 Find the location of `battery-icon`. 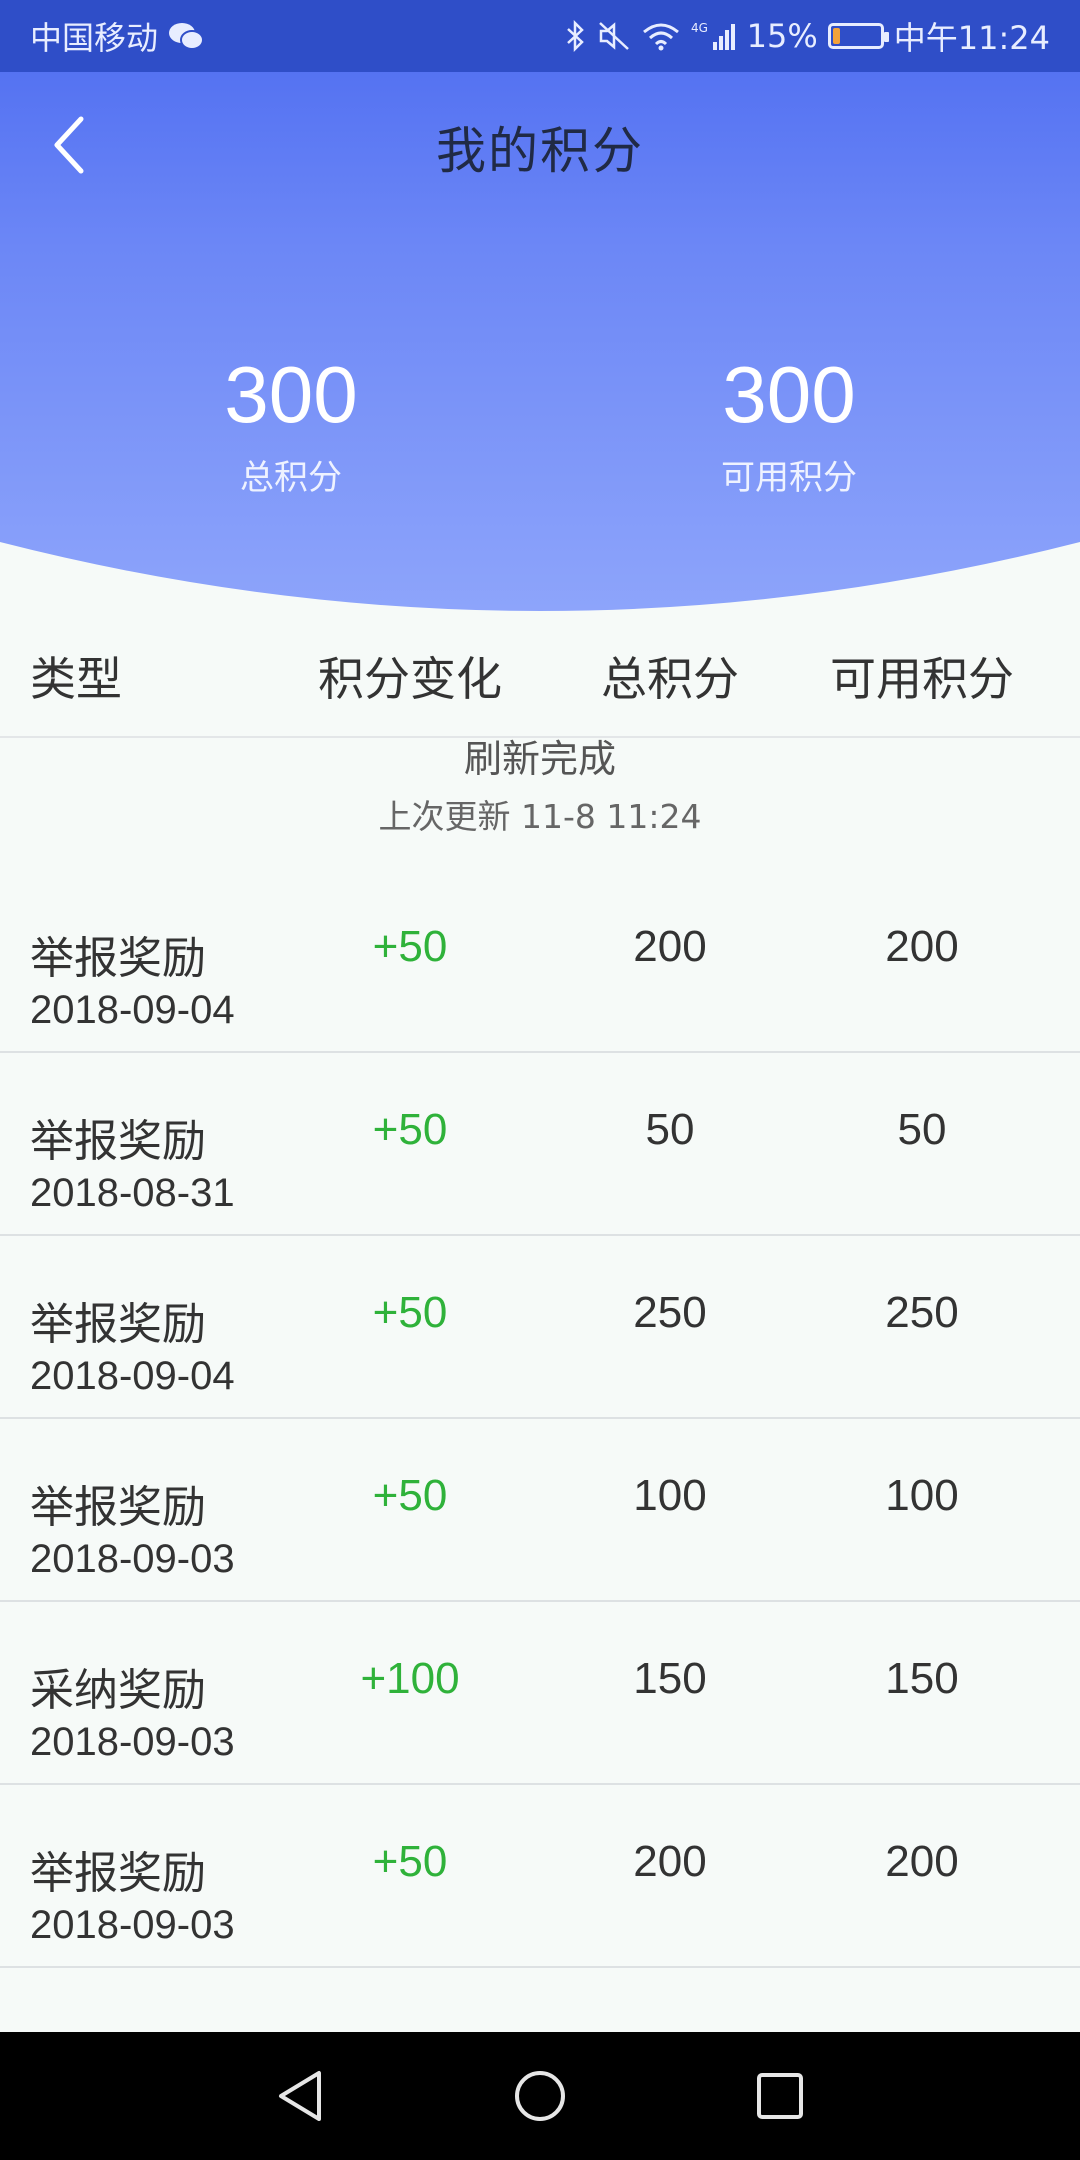

battery-icon is located at coordinates (858, 36).